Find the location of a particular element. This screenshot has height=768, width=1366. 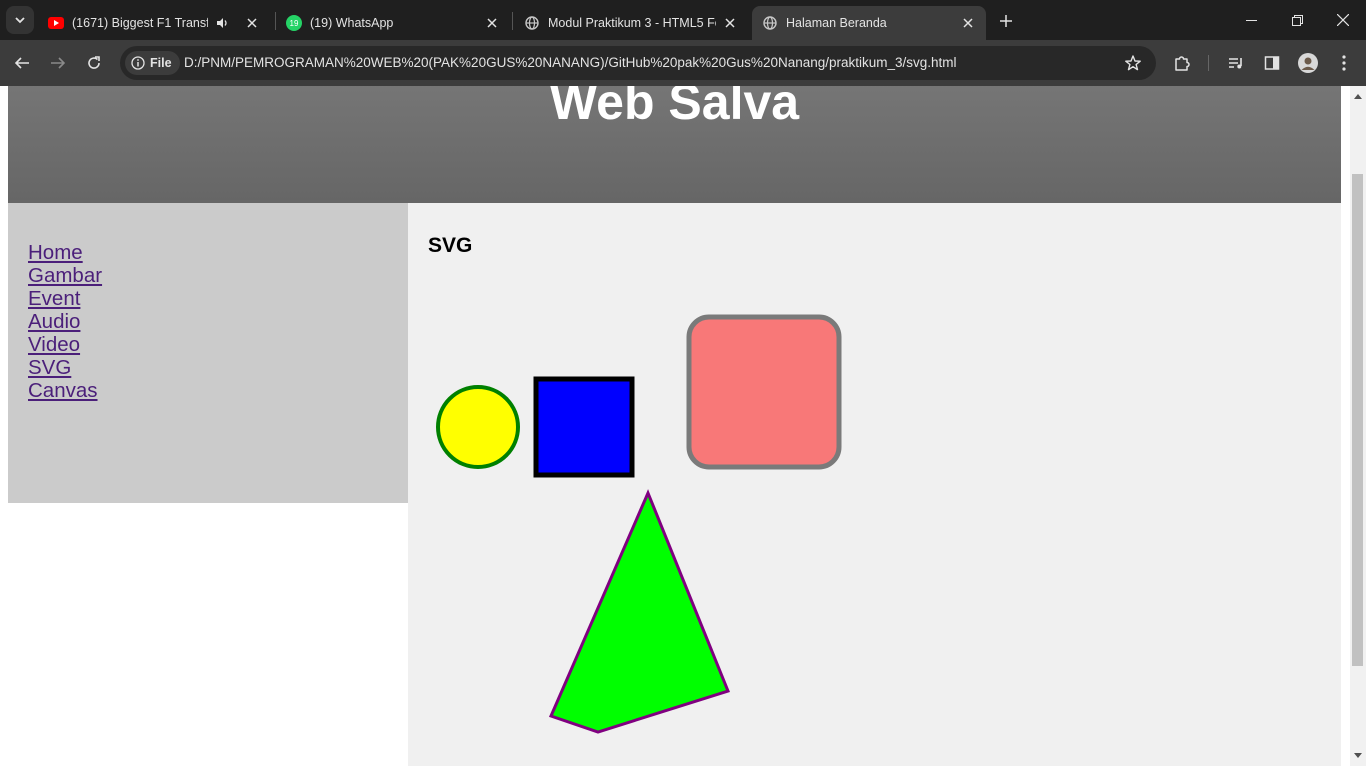

site-title: Web Salva is located at coordinates (674, 108).